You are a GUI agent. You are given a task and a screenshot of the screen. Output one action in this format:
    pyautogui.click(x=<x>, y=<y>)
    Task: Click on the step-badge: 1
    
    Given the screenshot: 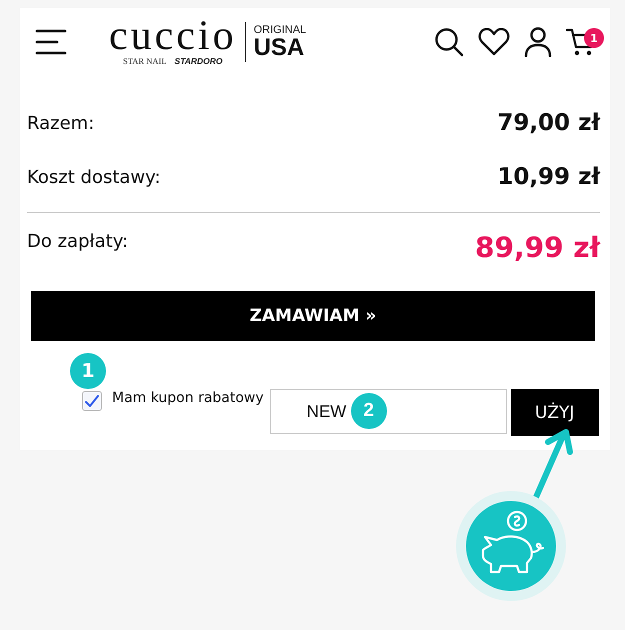 What is the action you would take?
    pyautogui.click(x=88, y=371)
    